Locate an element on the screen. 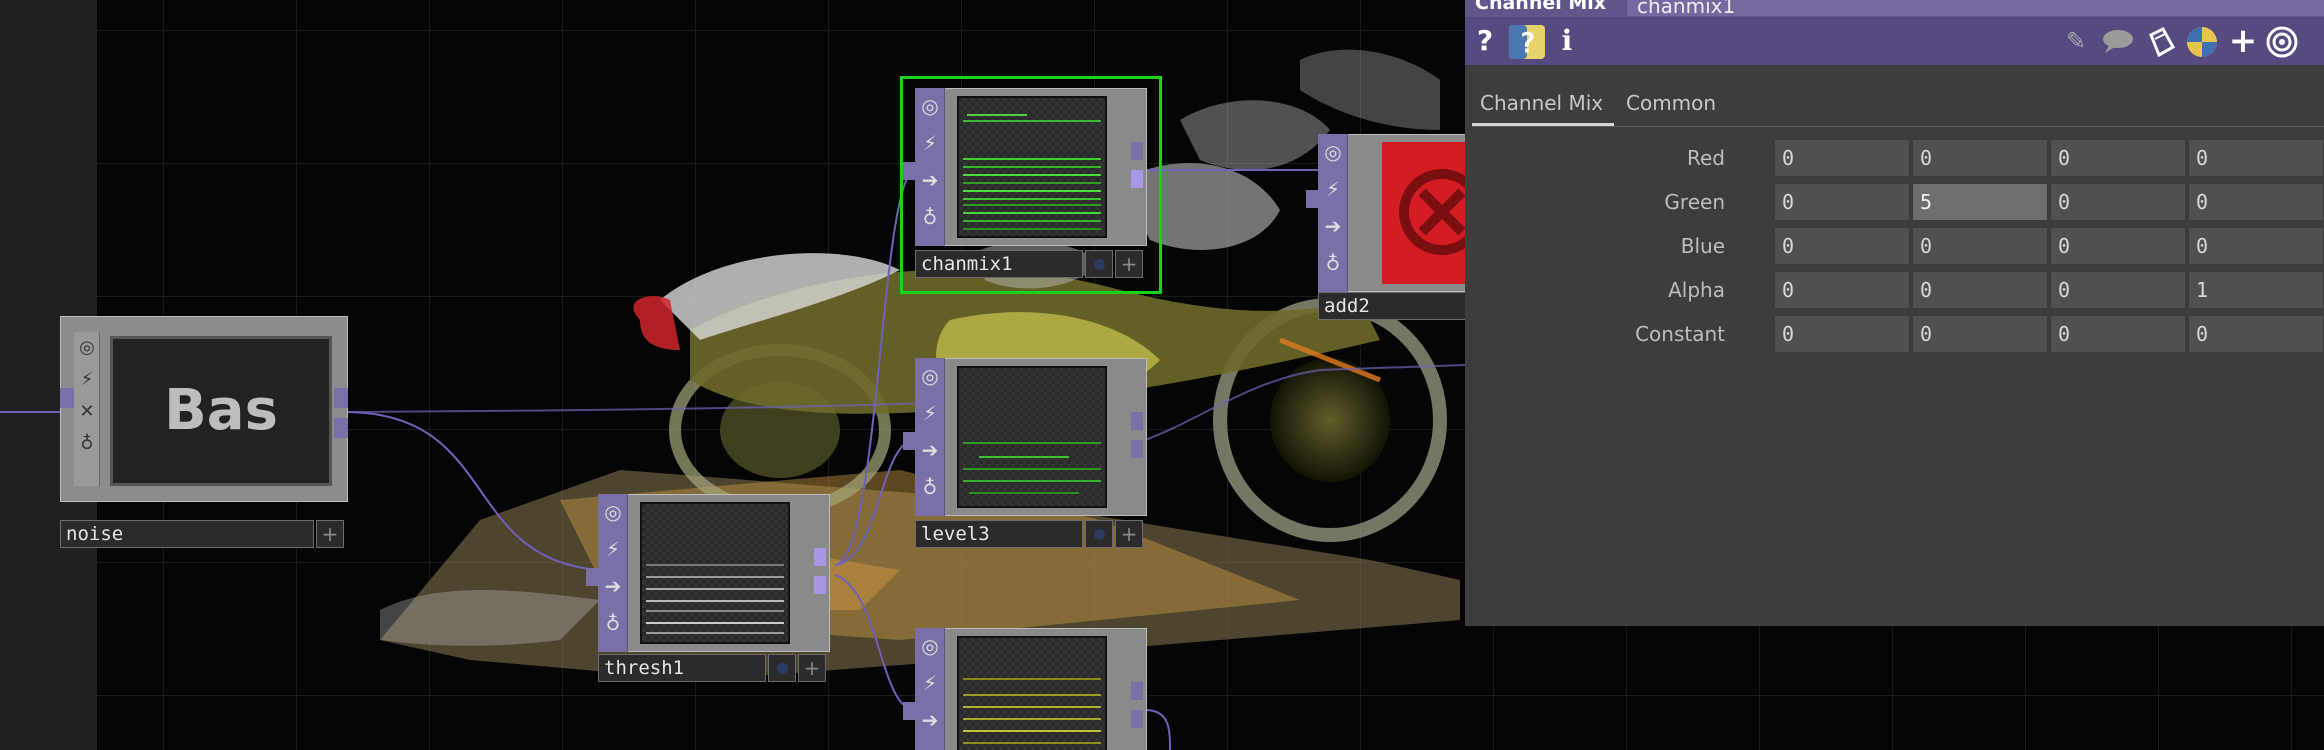 This screenshot has width=2324, height=750. node-chanmix1: ◎ ⚡ ➔ ♁ chanmix1 + is located at coordinates (1029, 188).